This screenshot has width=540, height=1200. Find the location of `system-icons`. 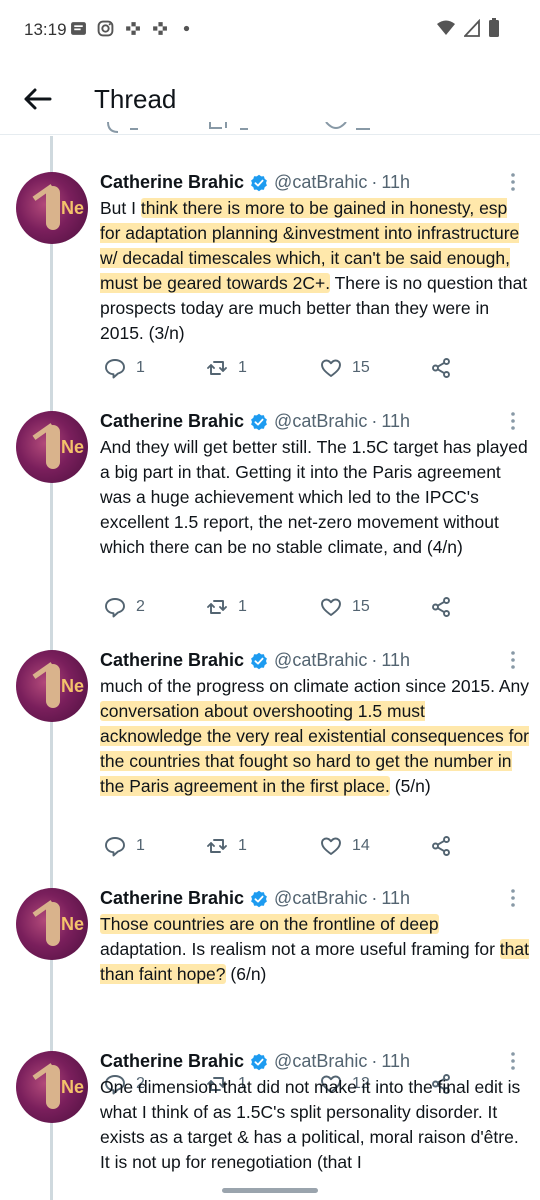

system-icons is located at coordinates (468, 28).